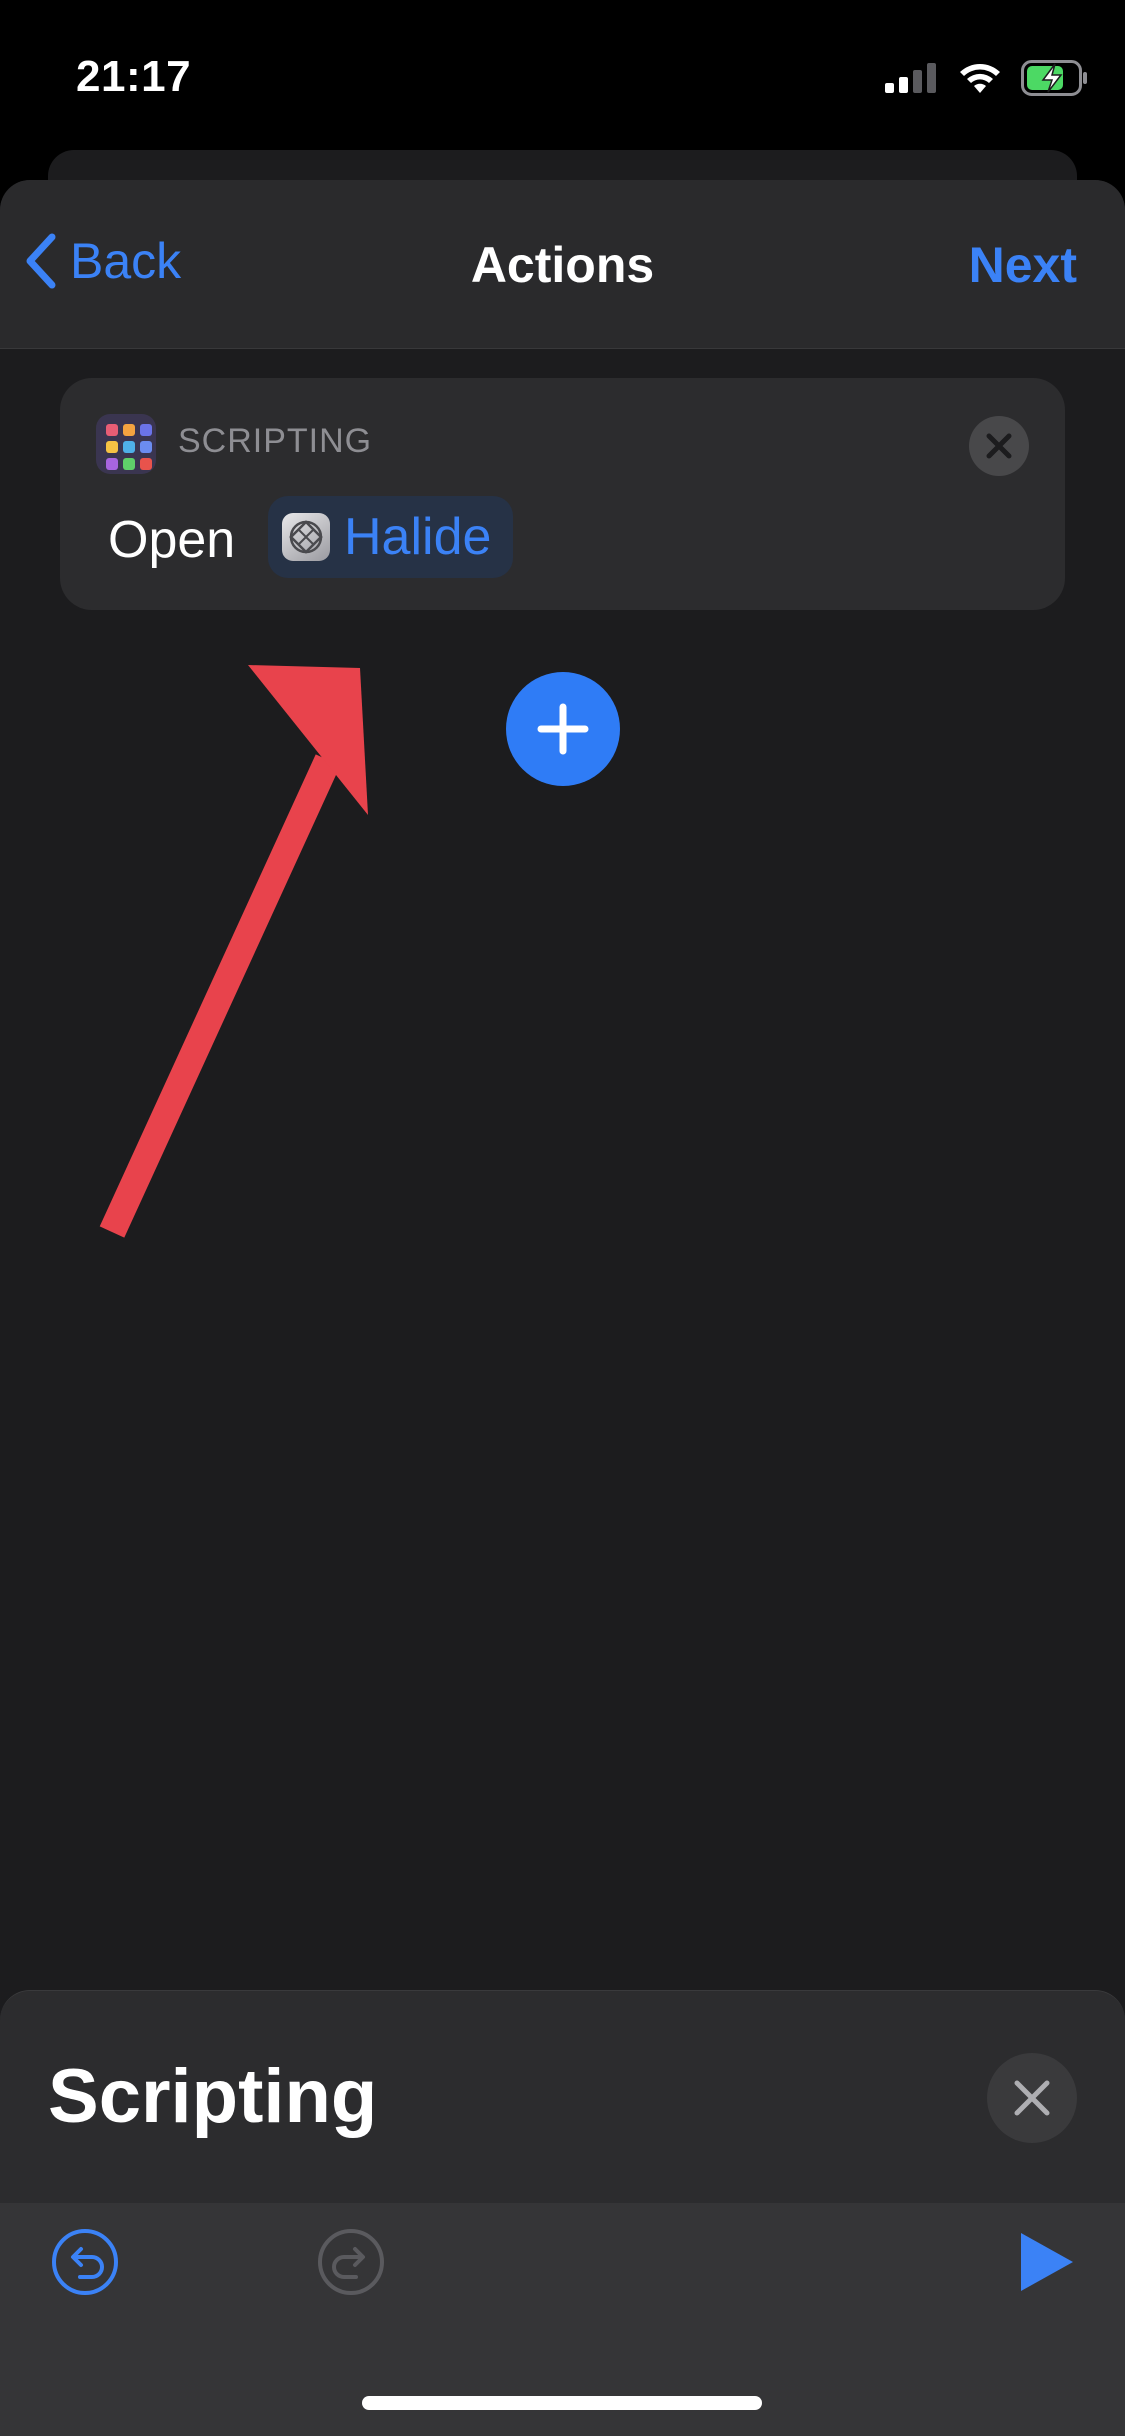 The height and width of the screenshot is (2436, 1125). Describe the element at coordinates (910, 78) in the screenshot. I see `signal-icon` at that location.